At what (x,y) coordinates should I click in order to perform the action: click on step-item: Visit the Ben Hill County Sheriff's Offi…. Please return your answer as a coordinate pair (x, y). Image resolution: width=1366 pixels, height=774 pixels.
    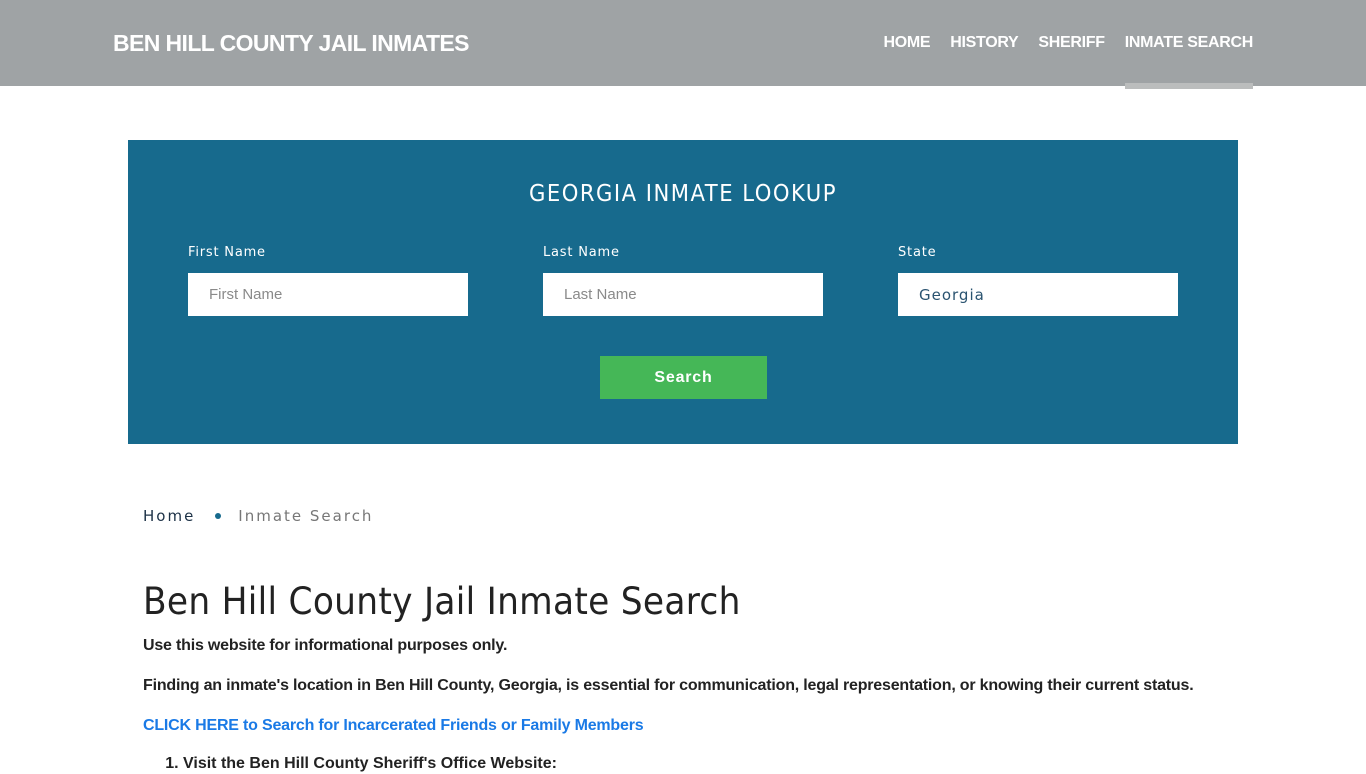
    Looking at the image, I should click on (703, 764).